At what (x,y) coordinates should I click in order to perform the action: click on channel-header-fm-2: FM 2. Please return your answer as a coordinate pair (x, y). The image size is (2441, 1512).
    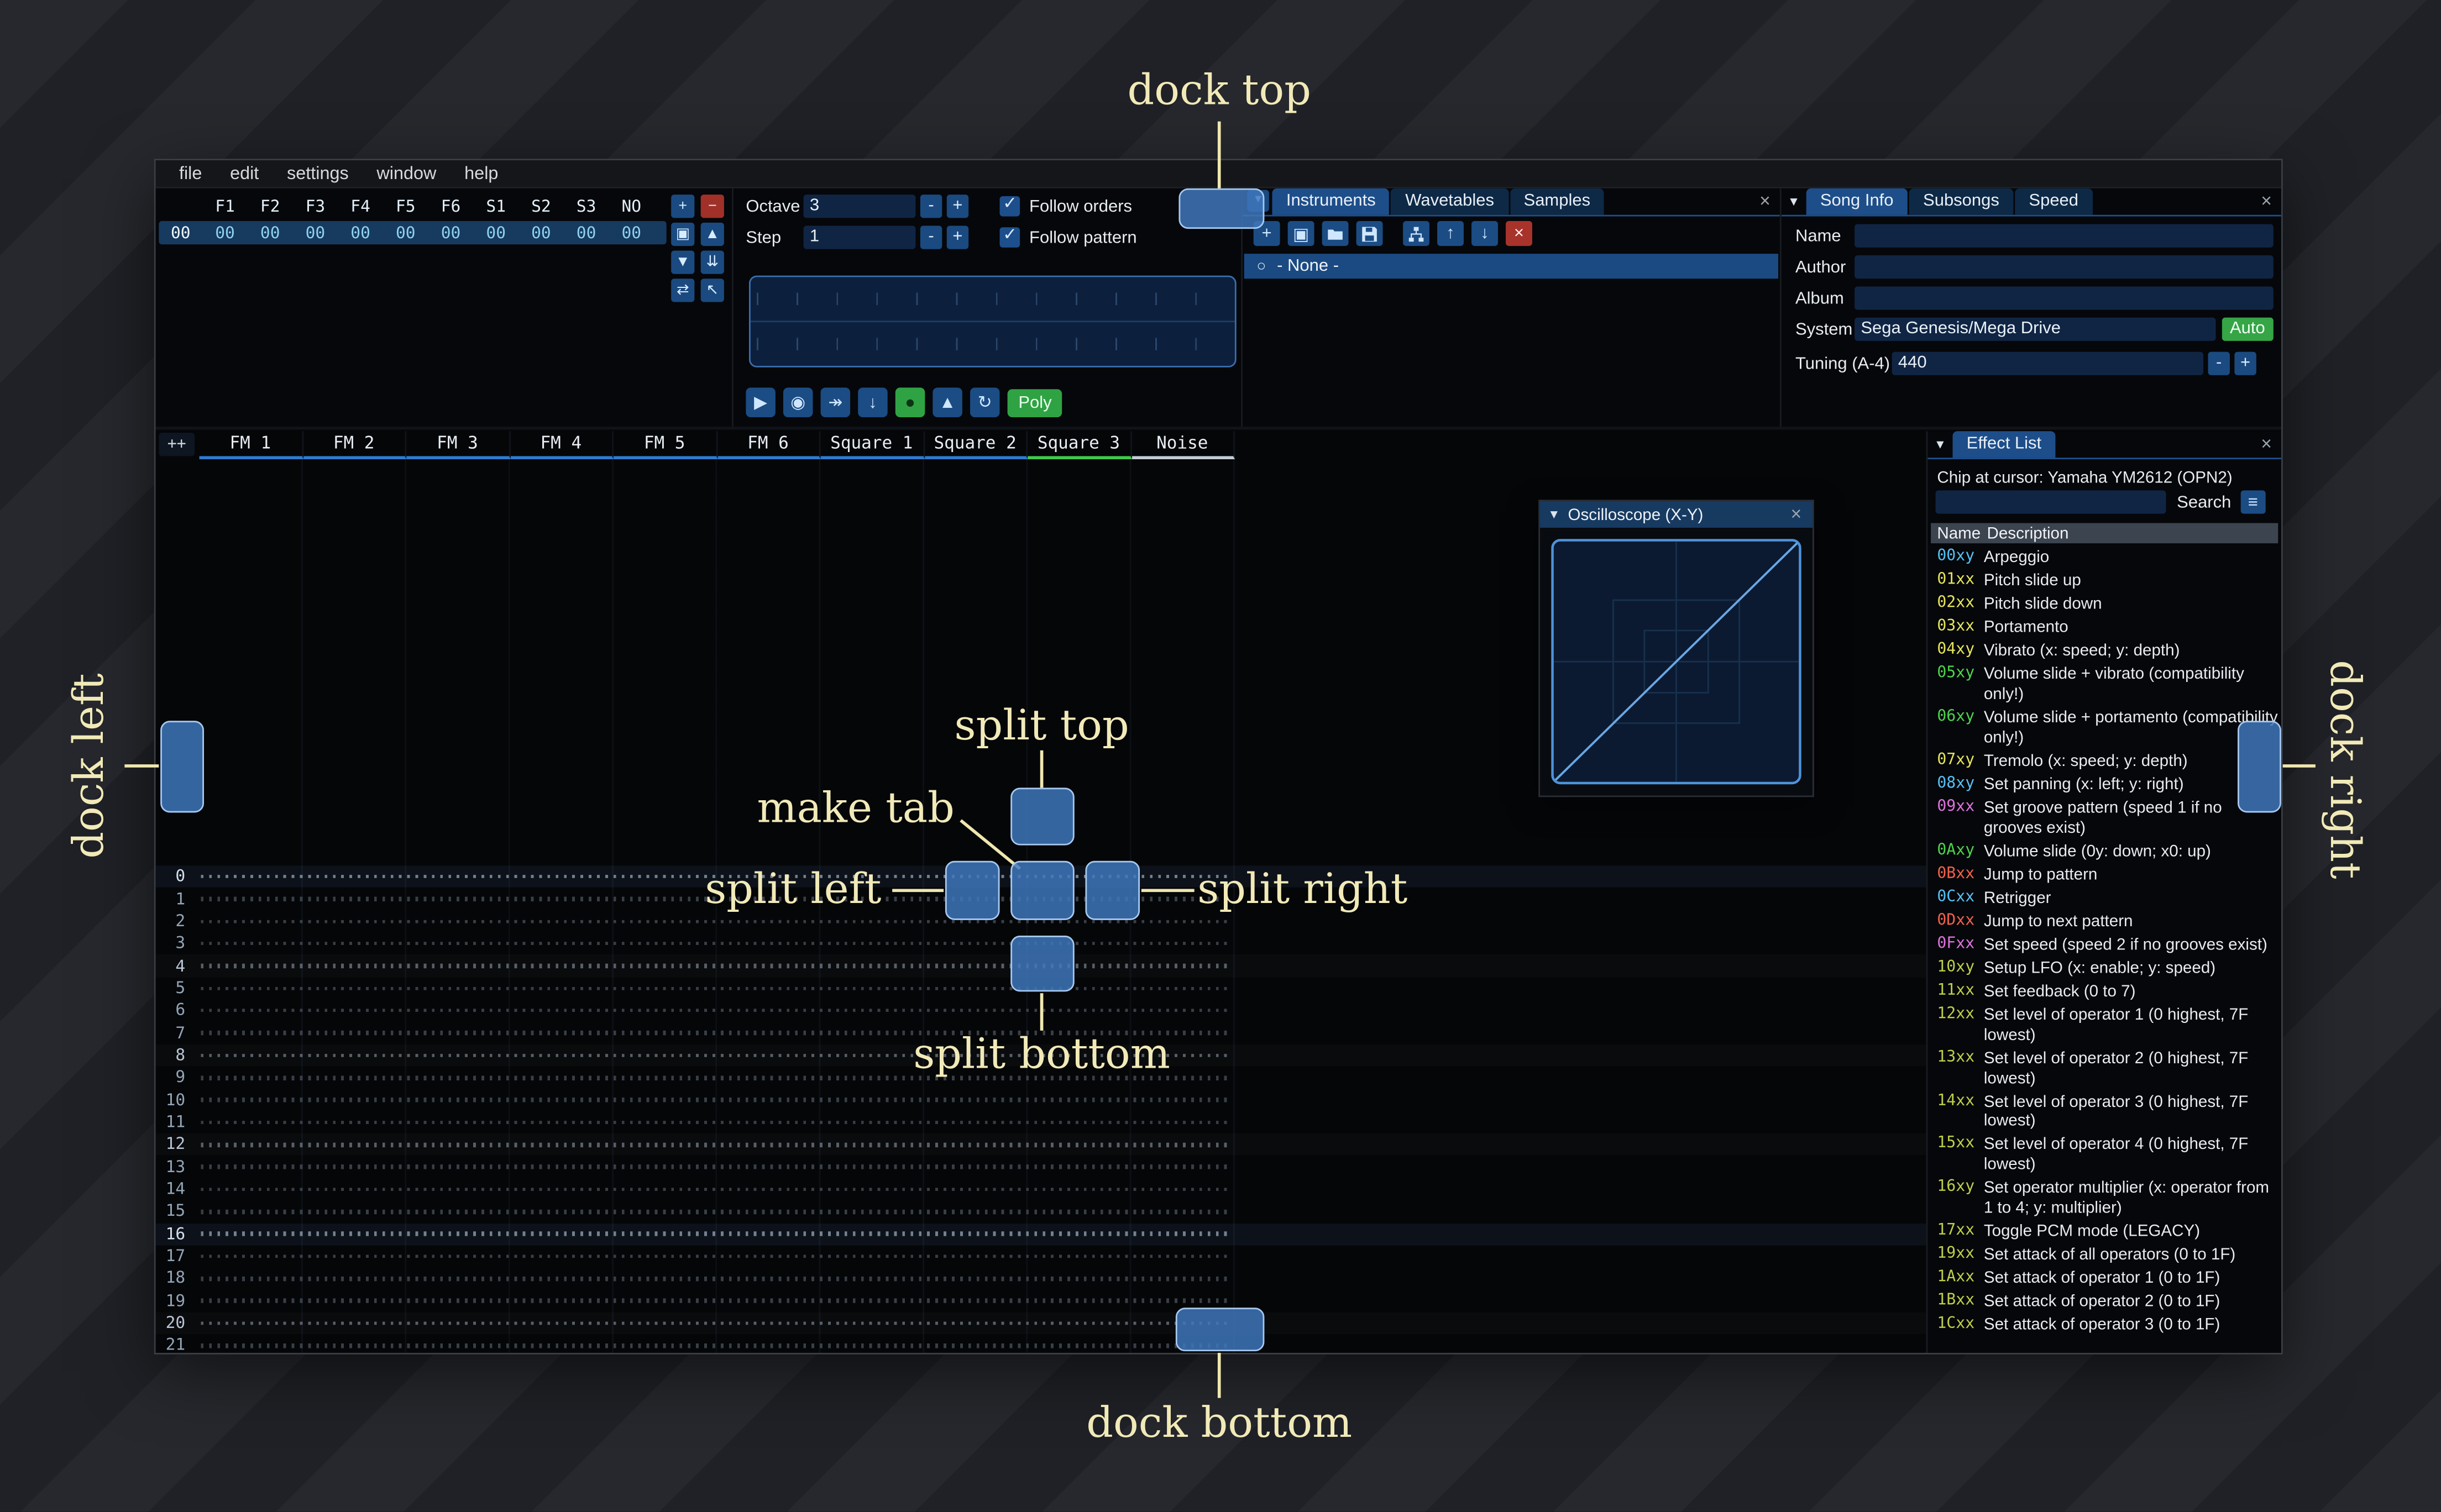
    Looking at the image, I should click on (354, 445).